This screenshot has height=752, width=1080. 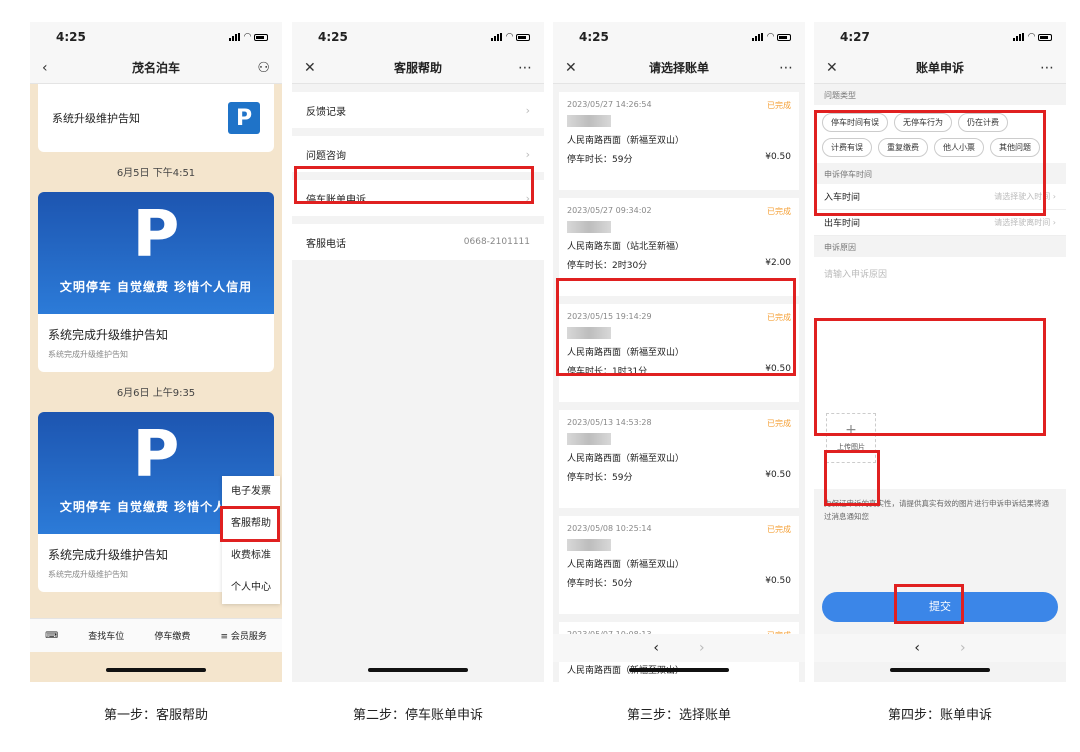 I want to click on nav-bar: ‹ 茂名泊车 ⚇, so click(x=156, y=68).